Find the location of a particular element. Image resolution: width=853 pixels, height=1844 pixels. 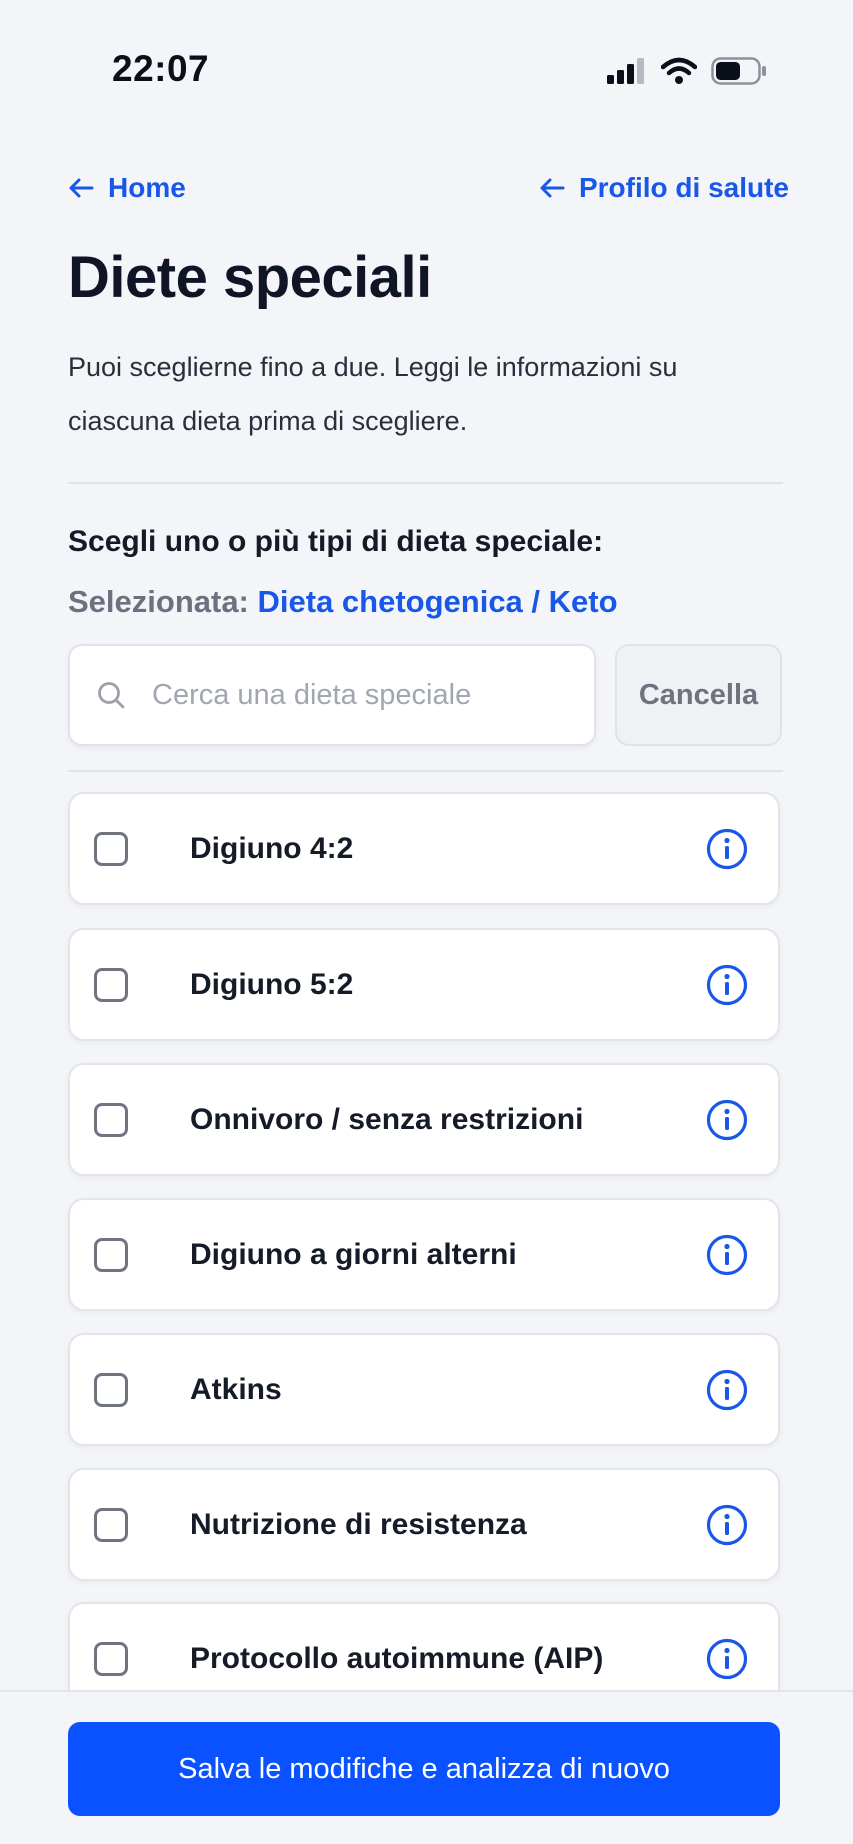

selected-diet-value: Dieta chetogenica / Keto is located at coordinates (437, 601).